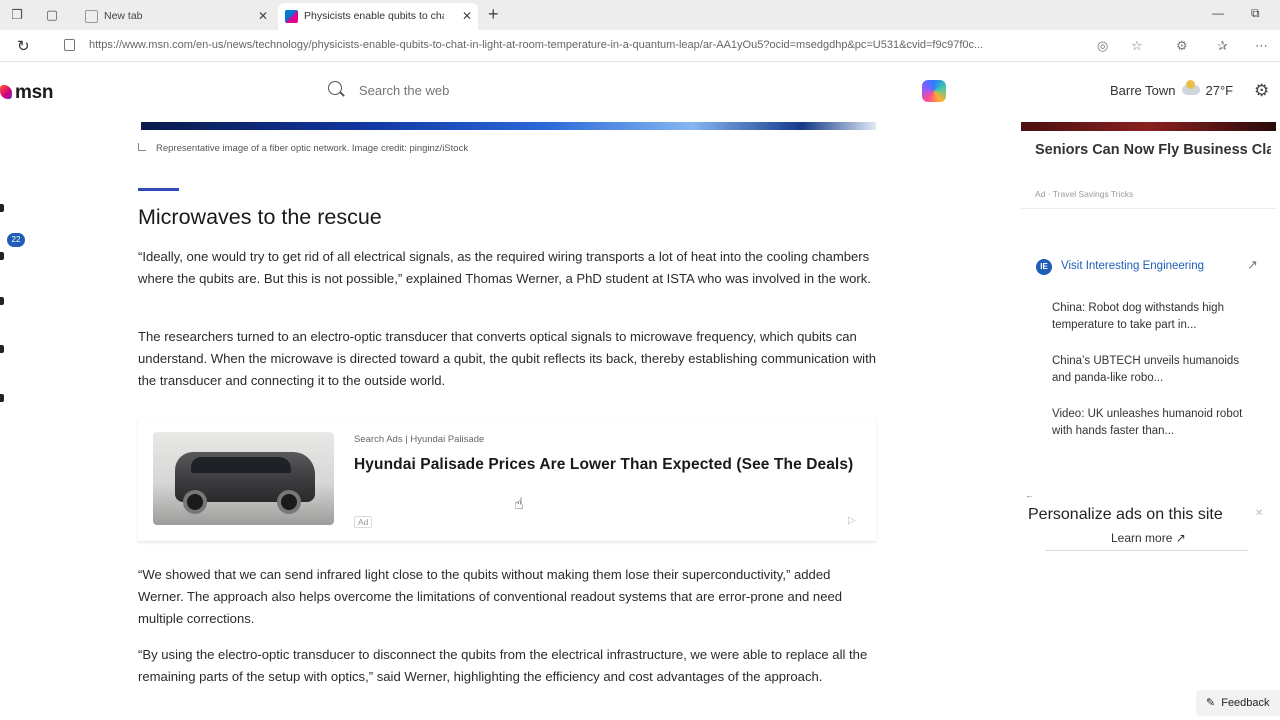  Describe the element at coordinates (335, 88) in the screenshot. I see `search-icon` at that location.